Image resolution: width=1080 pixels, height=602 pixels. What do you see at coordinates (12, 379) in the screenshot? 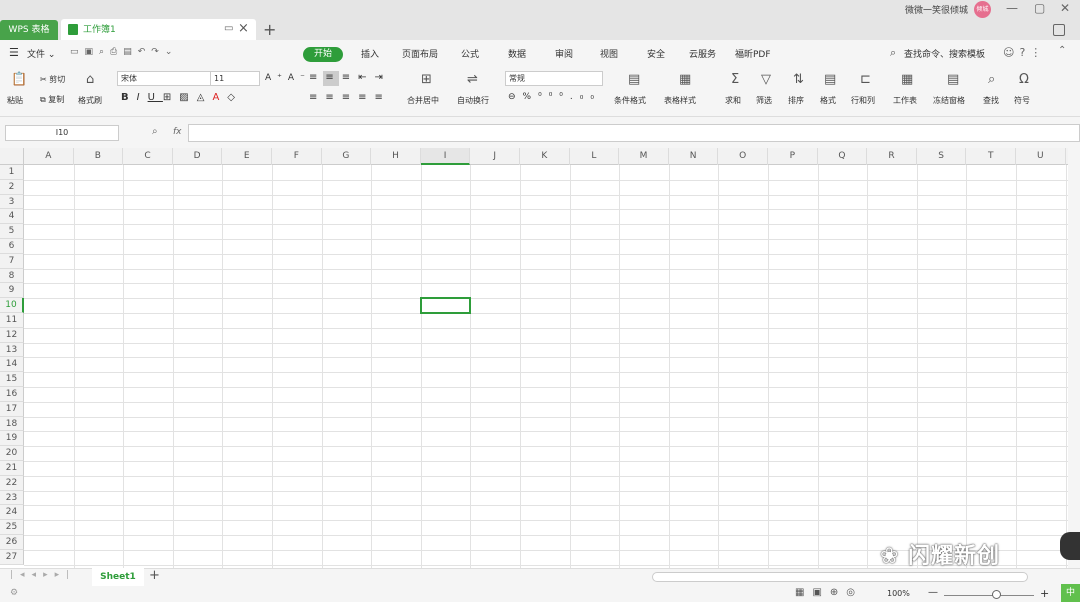
I see `row-header: 15` at bounding box center [12, 379].